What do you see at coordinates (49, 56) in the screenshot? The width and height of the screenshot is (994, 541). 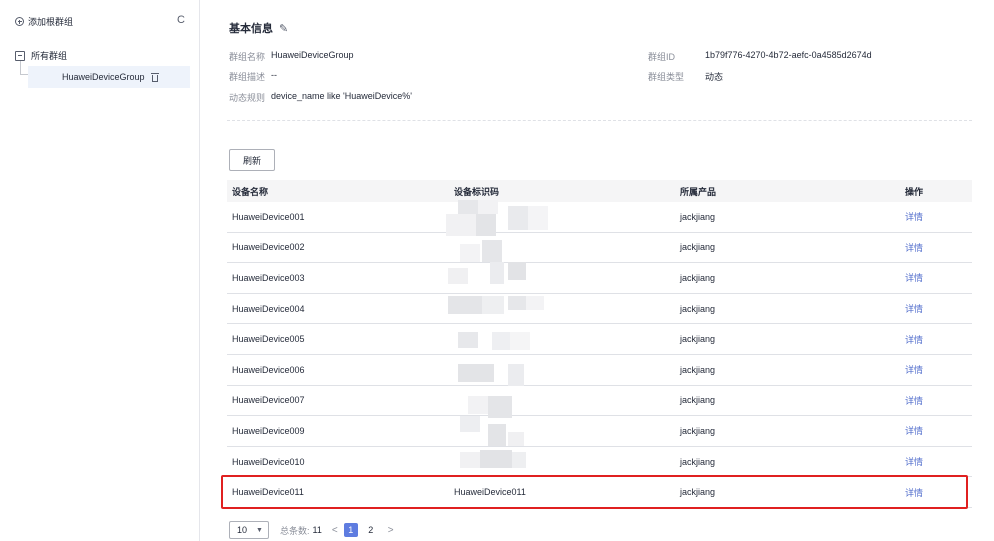 I see `tree-node-label: 所有群组` at bounding box center [49, 56].